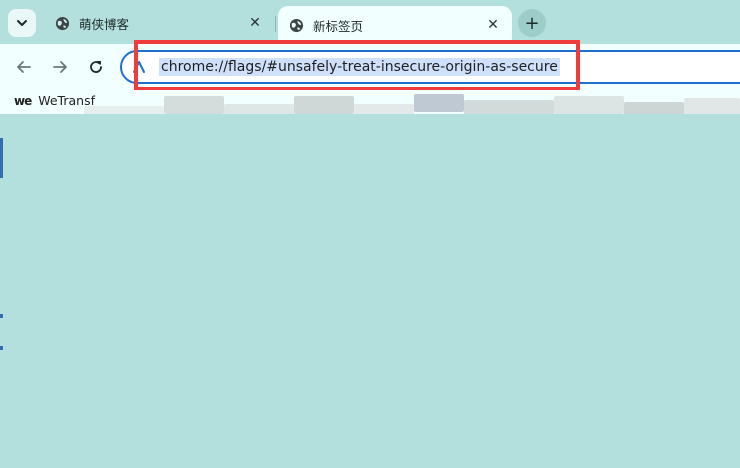  What do you see at coordinates (139, 67) in the screenshot?
I see `search-triangle-icon` at bounding box center [139, 67].